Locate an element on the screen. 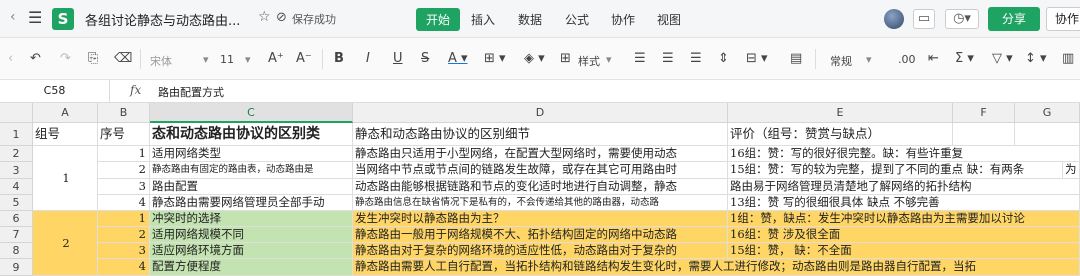  cell-b6: 1 is located at coordinates (124, 219).